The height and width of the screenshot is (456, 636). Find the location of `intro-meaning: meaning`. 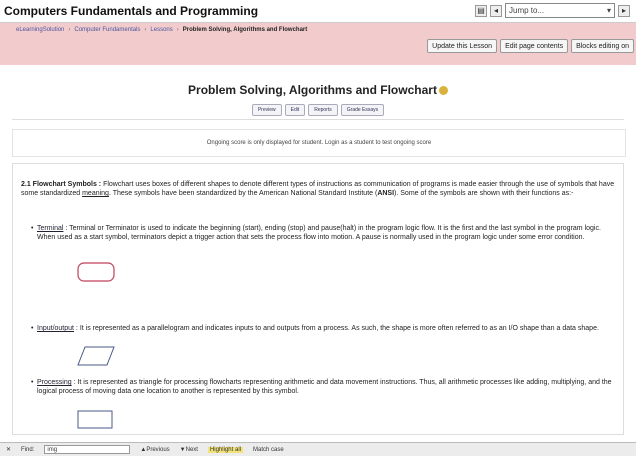

intro-meaning: meaning is located at coordinates (95, 193).